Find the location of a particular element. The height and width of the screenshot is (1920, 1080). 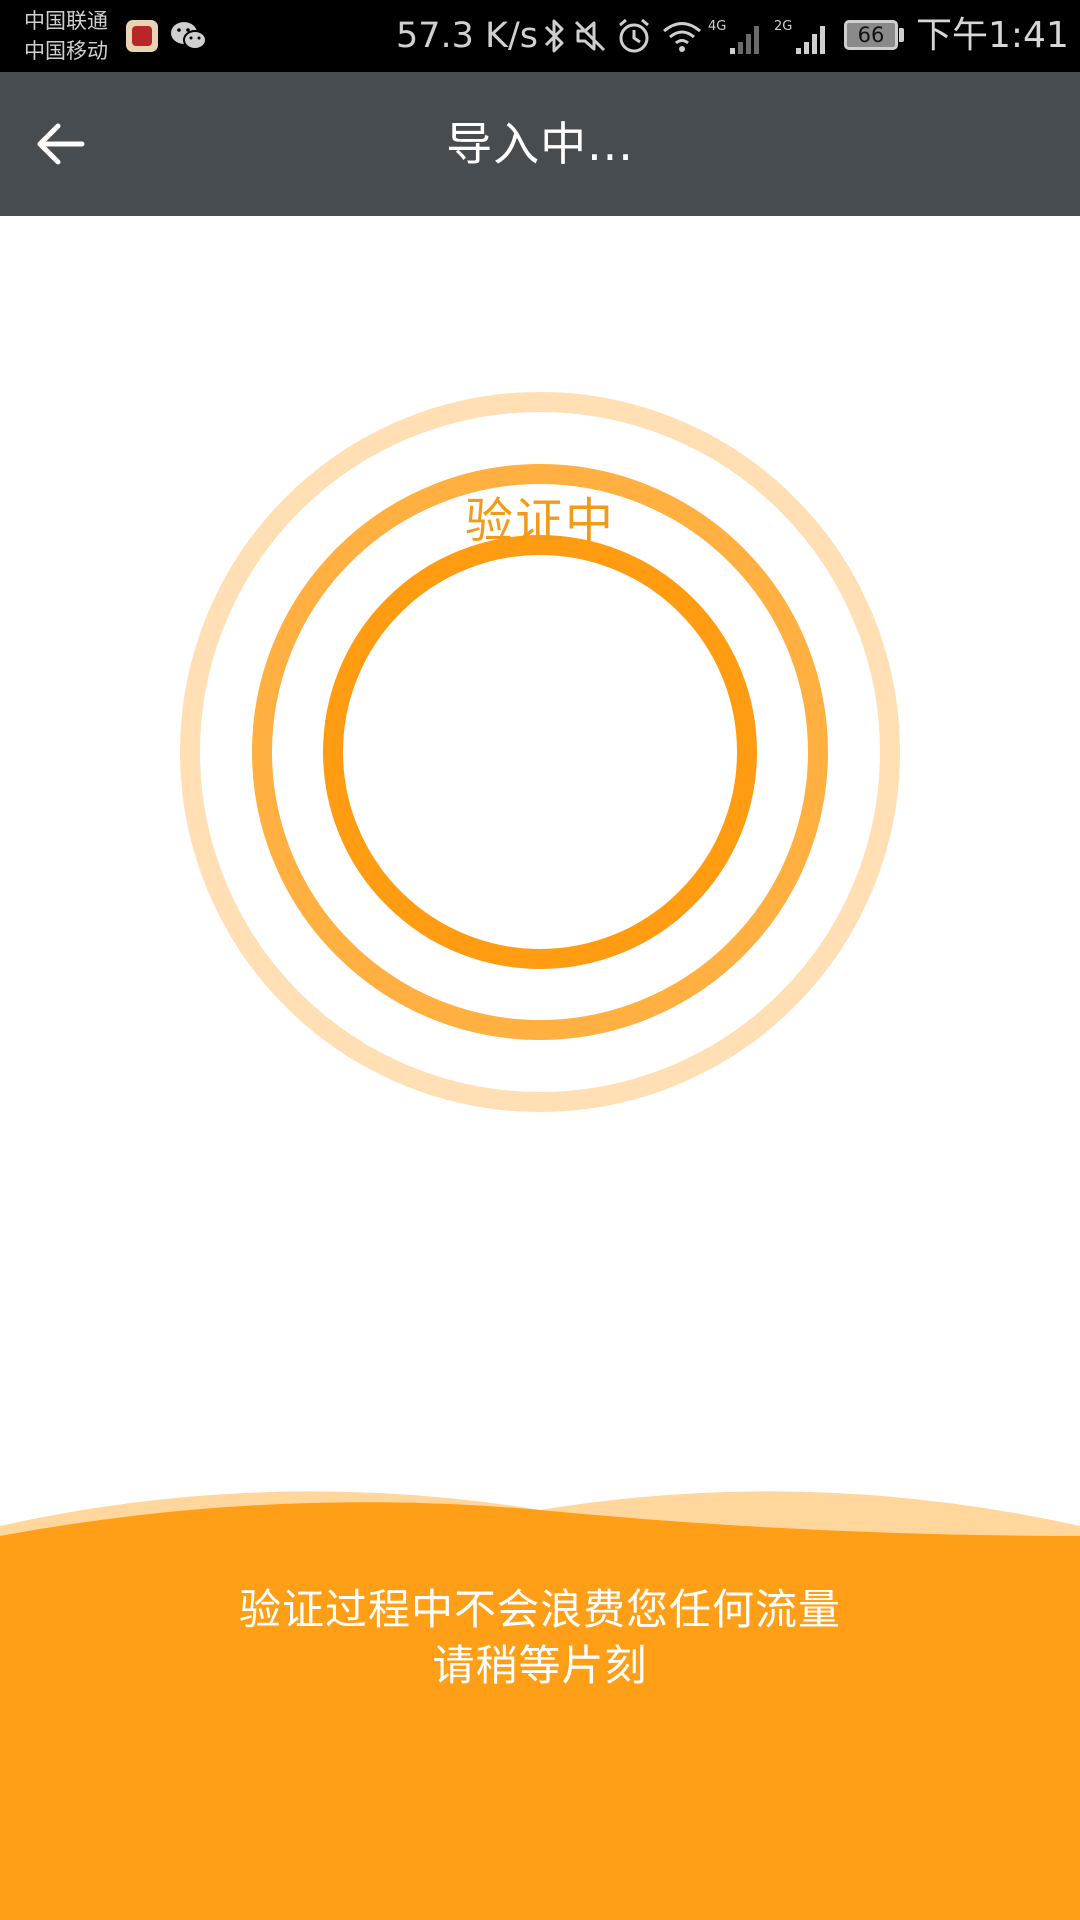

signal-icon-2: 2G is located at coordinates (799, 36).